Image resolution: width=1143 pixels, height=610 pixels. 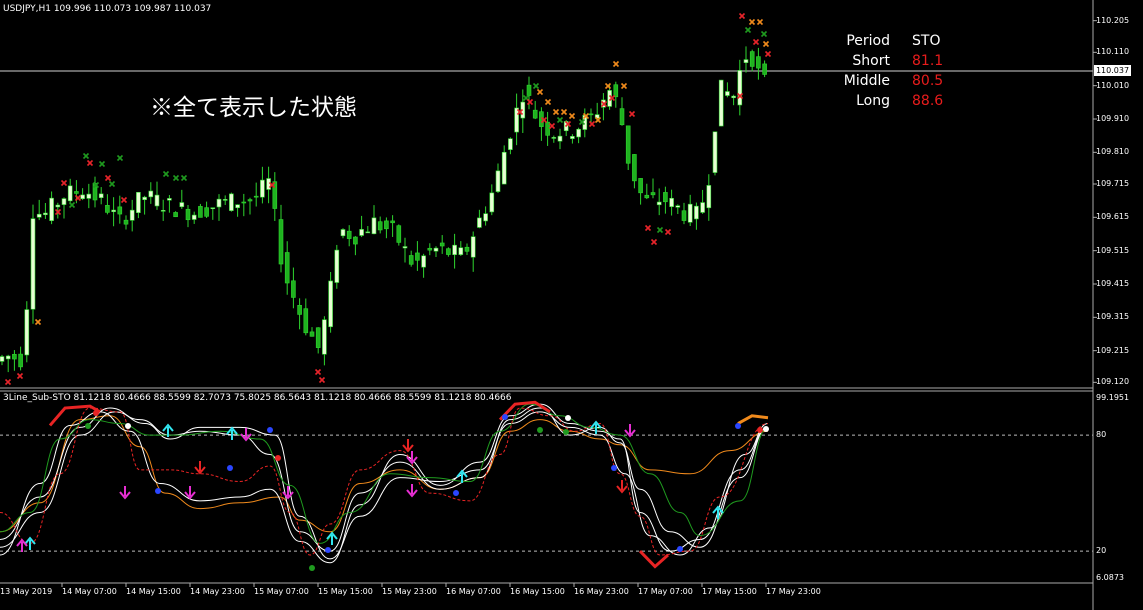 What do you see at coordinates (1113, 350) in the screenshot?
I see `price-tick-label: 109.215` at bounding box center [1113, 350].